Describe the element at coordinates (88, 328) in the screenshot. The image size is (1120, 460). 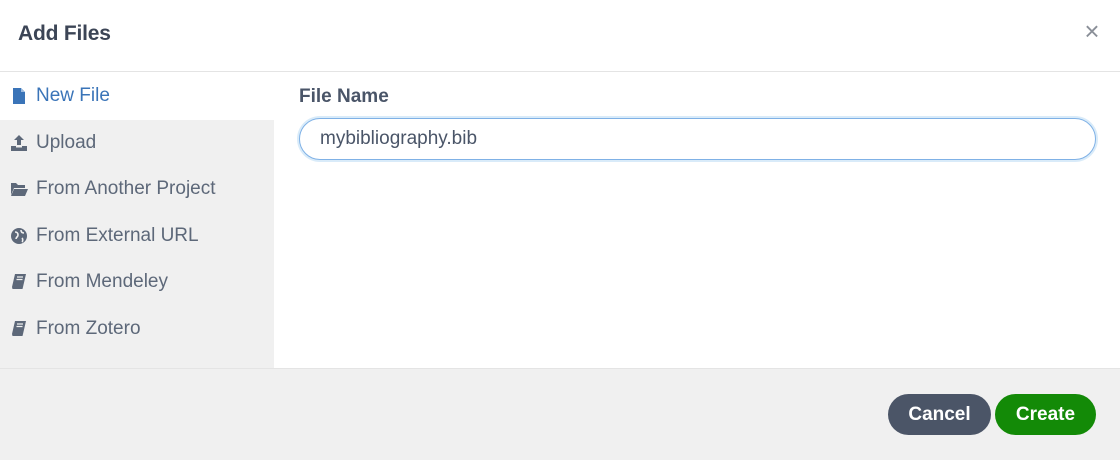
I see `sidebar-item-label: From Zotero` at that location.